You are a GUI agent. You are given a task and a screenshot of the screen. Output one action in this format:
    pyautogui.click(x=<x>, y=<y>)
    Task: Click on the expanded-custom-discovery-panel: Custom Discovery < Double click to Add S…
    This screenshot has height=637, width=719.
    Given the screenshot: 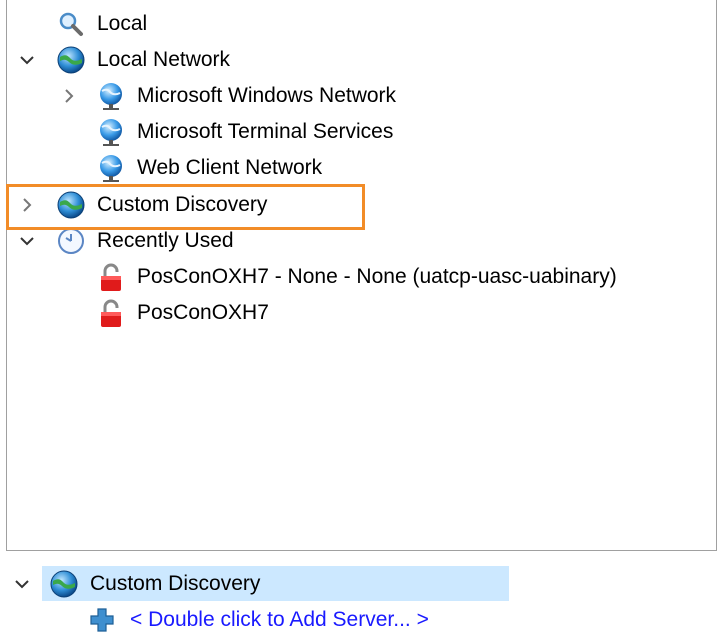 What is the action you would take?
    pyautogui.click(x=359, y=596)
    